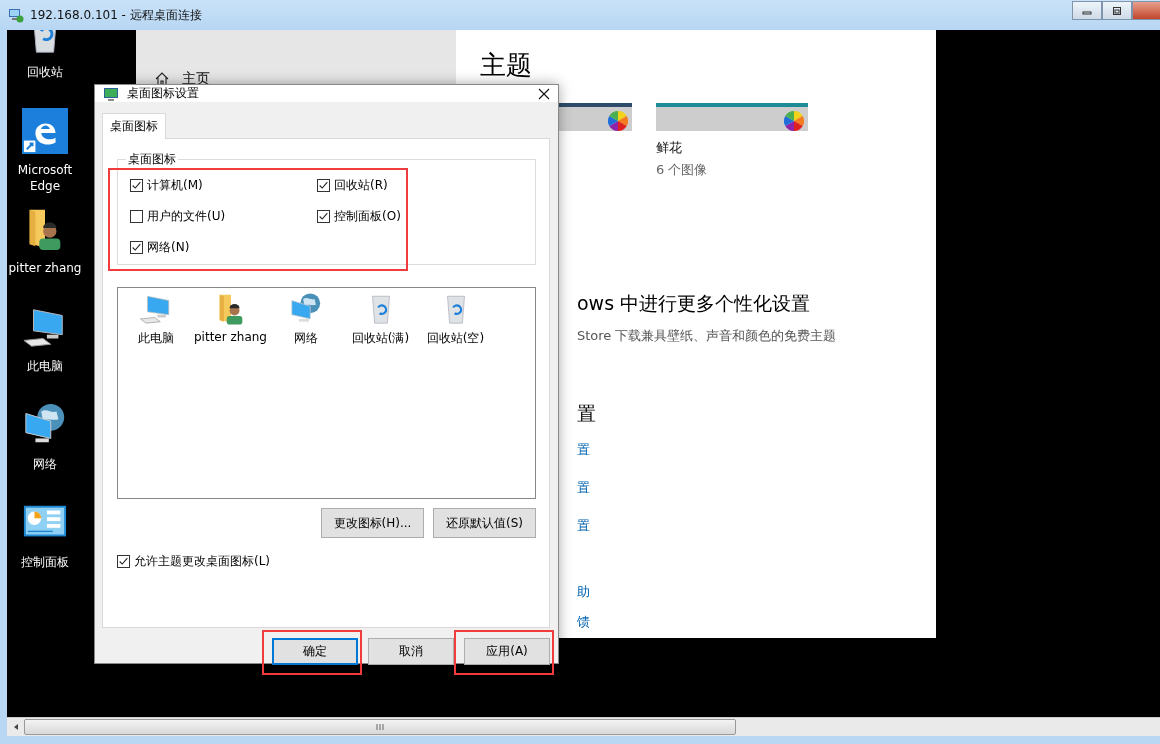 The image size is (1160, 744). I want to click on checkbox-label: 用户的文件(U), so click(186, 216).